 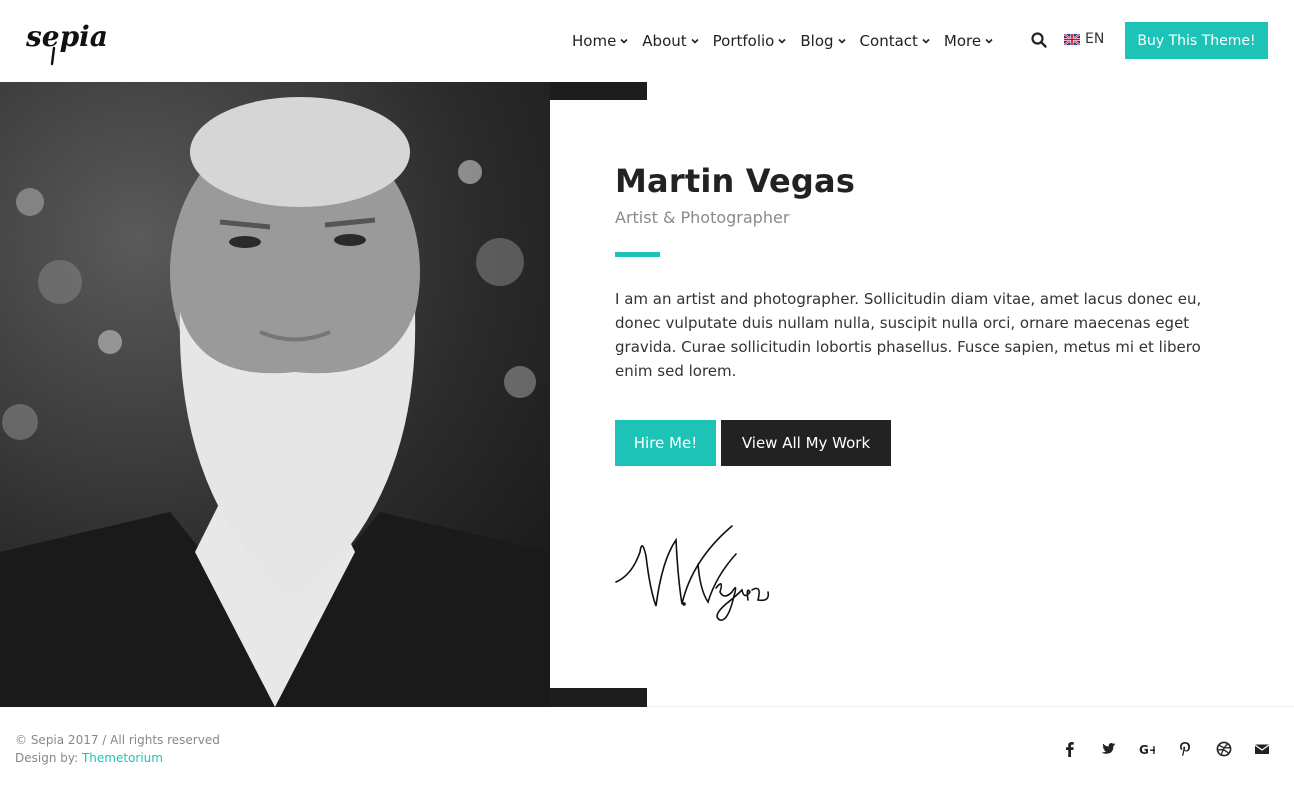 I want to click on search-icon, so click(x=1039, y=40).